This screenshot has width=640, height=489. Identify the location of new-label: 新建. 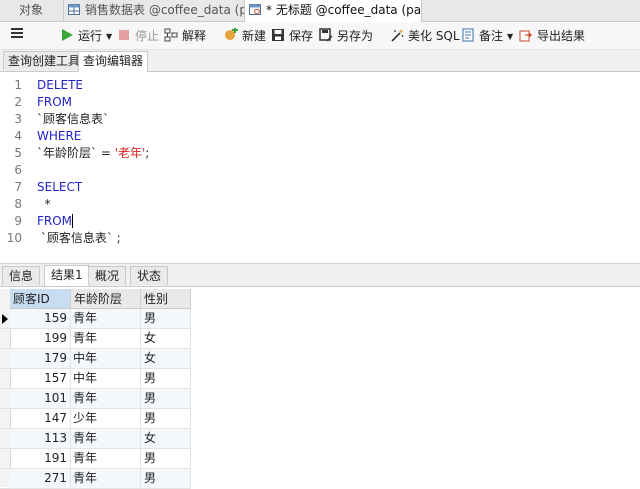
(254, 36).